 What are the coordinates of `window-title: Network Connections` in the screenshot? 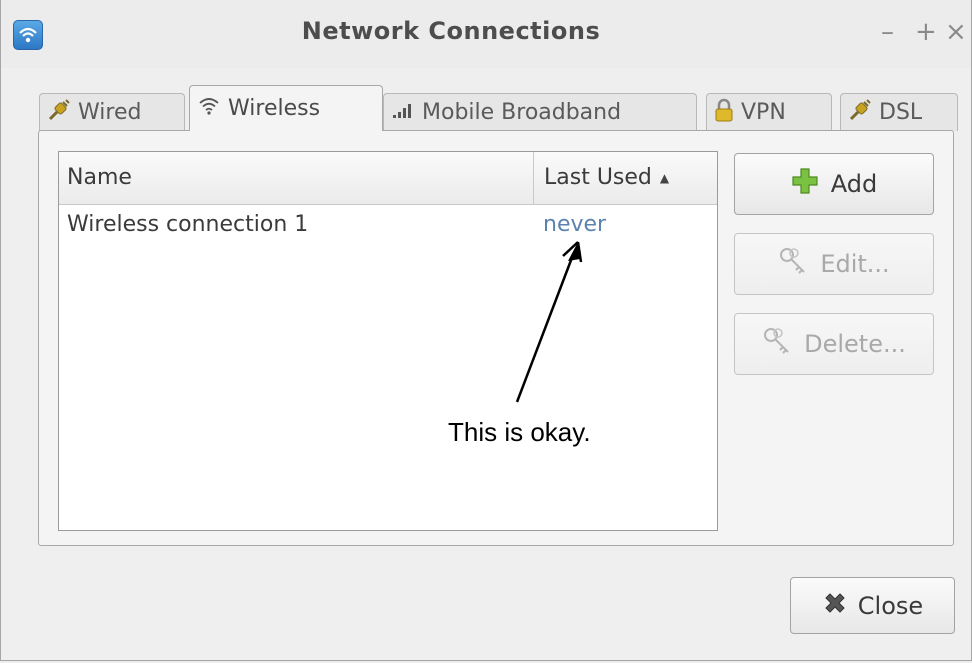 It's located at (451, 31).